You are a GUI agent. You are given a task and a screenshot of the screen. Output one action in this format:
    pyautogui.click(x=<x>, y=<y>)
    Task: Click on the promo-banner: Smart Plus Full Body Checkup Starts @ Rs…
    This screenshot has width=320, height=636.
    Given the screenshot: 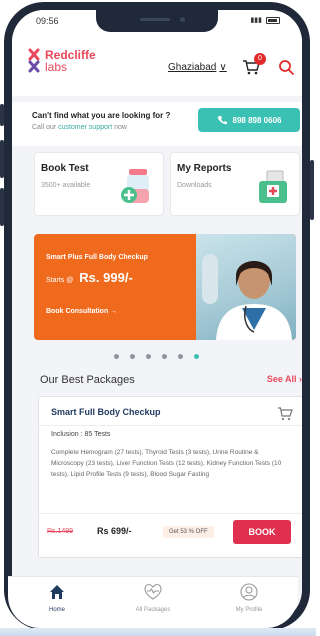 What is the action you would take?
    pyautogui.click(x=165, y=287)
    